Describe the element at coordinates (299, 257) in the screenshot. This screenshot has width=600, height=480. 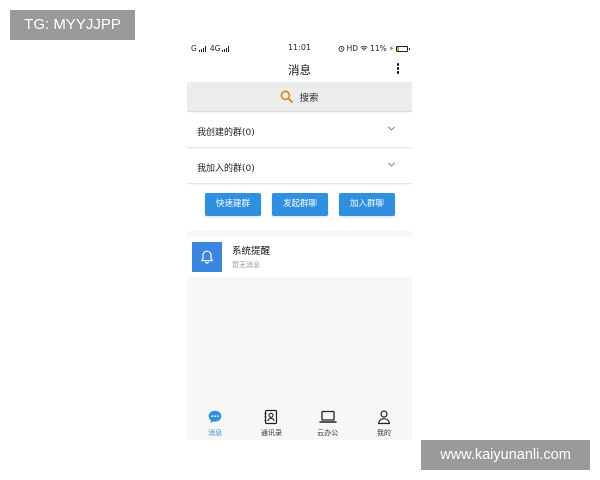
I see `system-message-item: 系统提醒 暂无消息` at that location.